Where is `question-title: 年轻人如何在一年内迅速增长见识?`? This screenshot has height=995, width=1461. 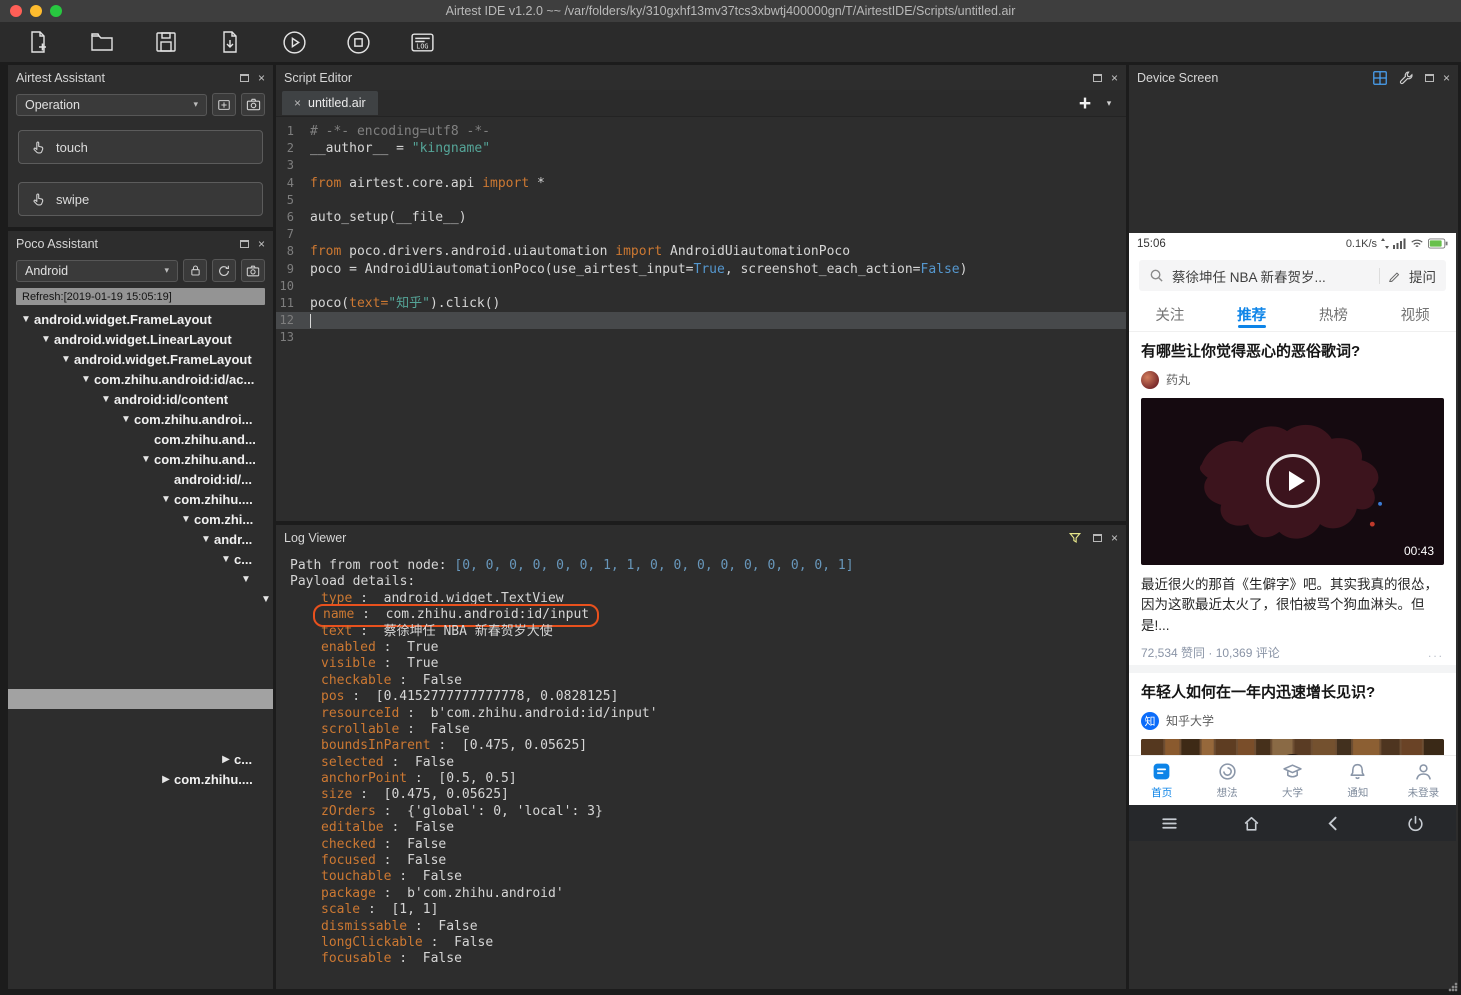
question-title: 年轻人如何在一年内迅速增长见识? is located at coordinates (1292, 693).